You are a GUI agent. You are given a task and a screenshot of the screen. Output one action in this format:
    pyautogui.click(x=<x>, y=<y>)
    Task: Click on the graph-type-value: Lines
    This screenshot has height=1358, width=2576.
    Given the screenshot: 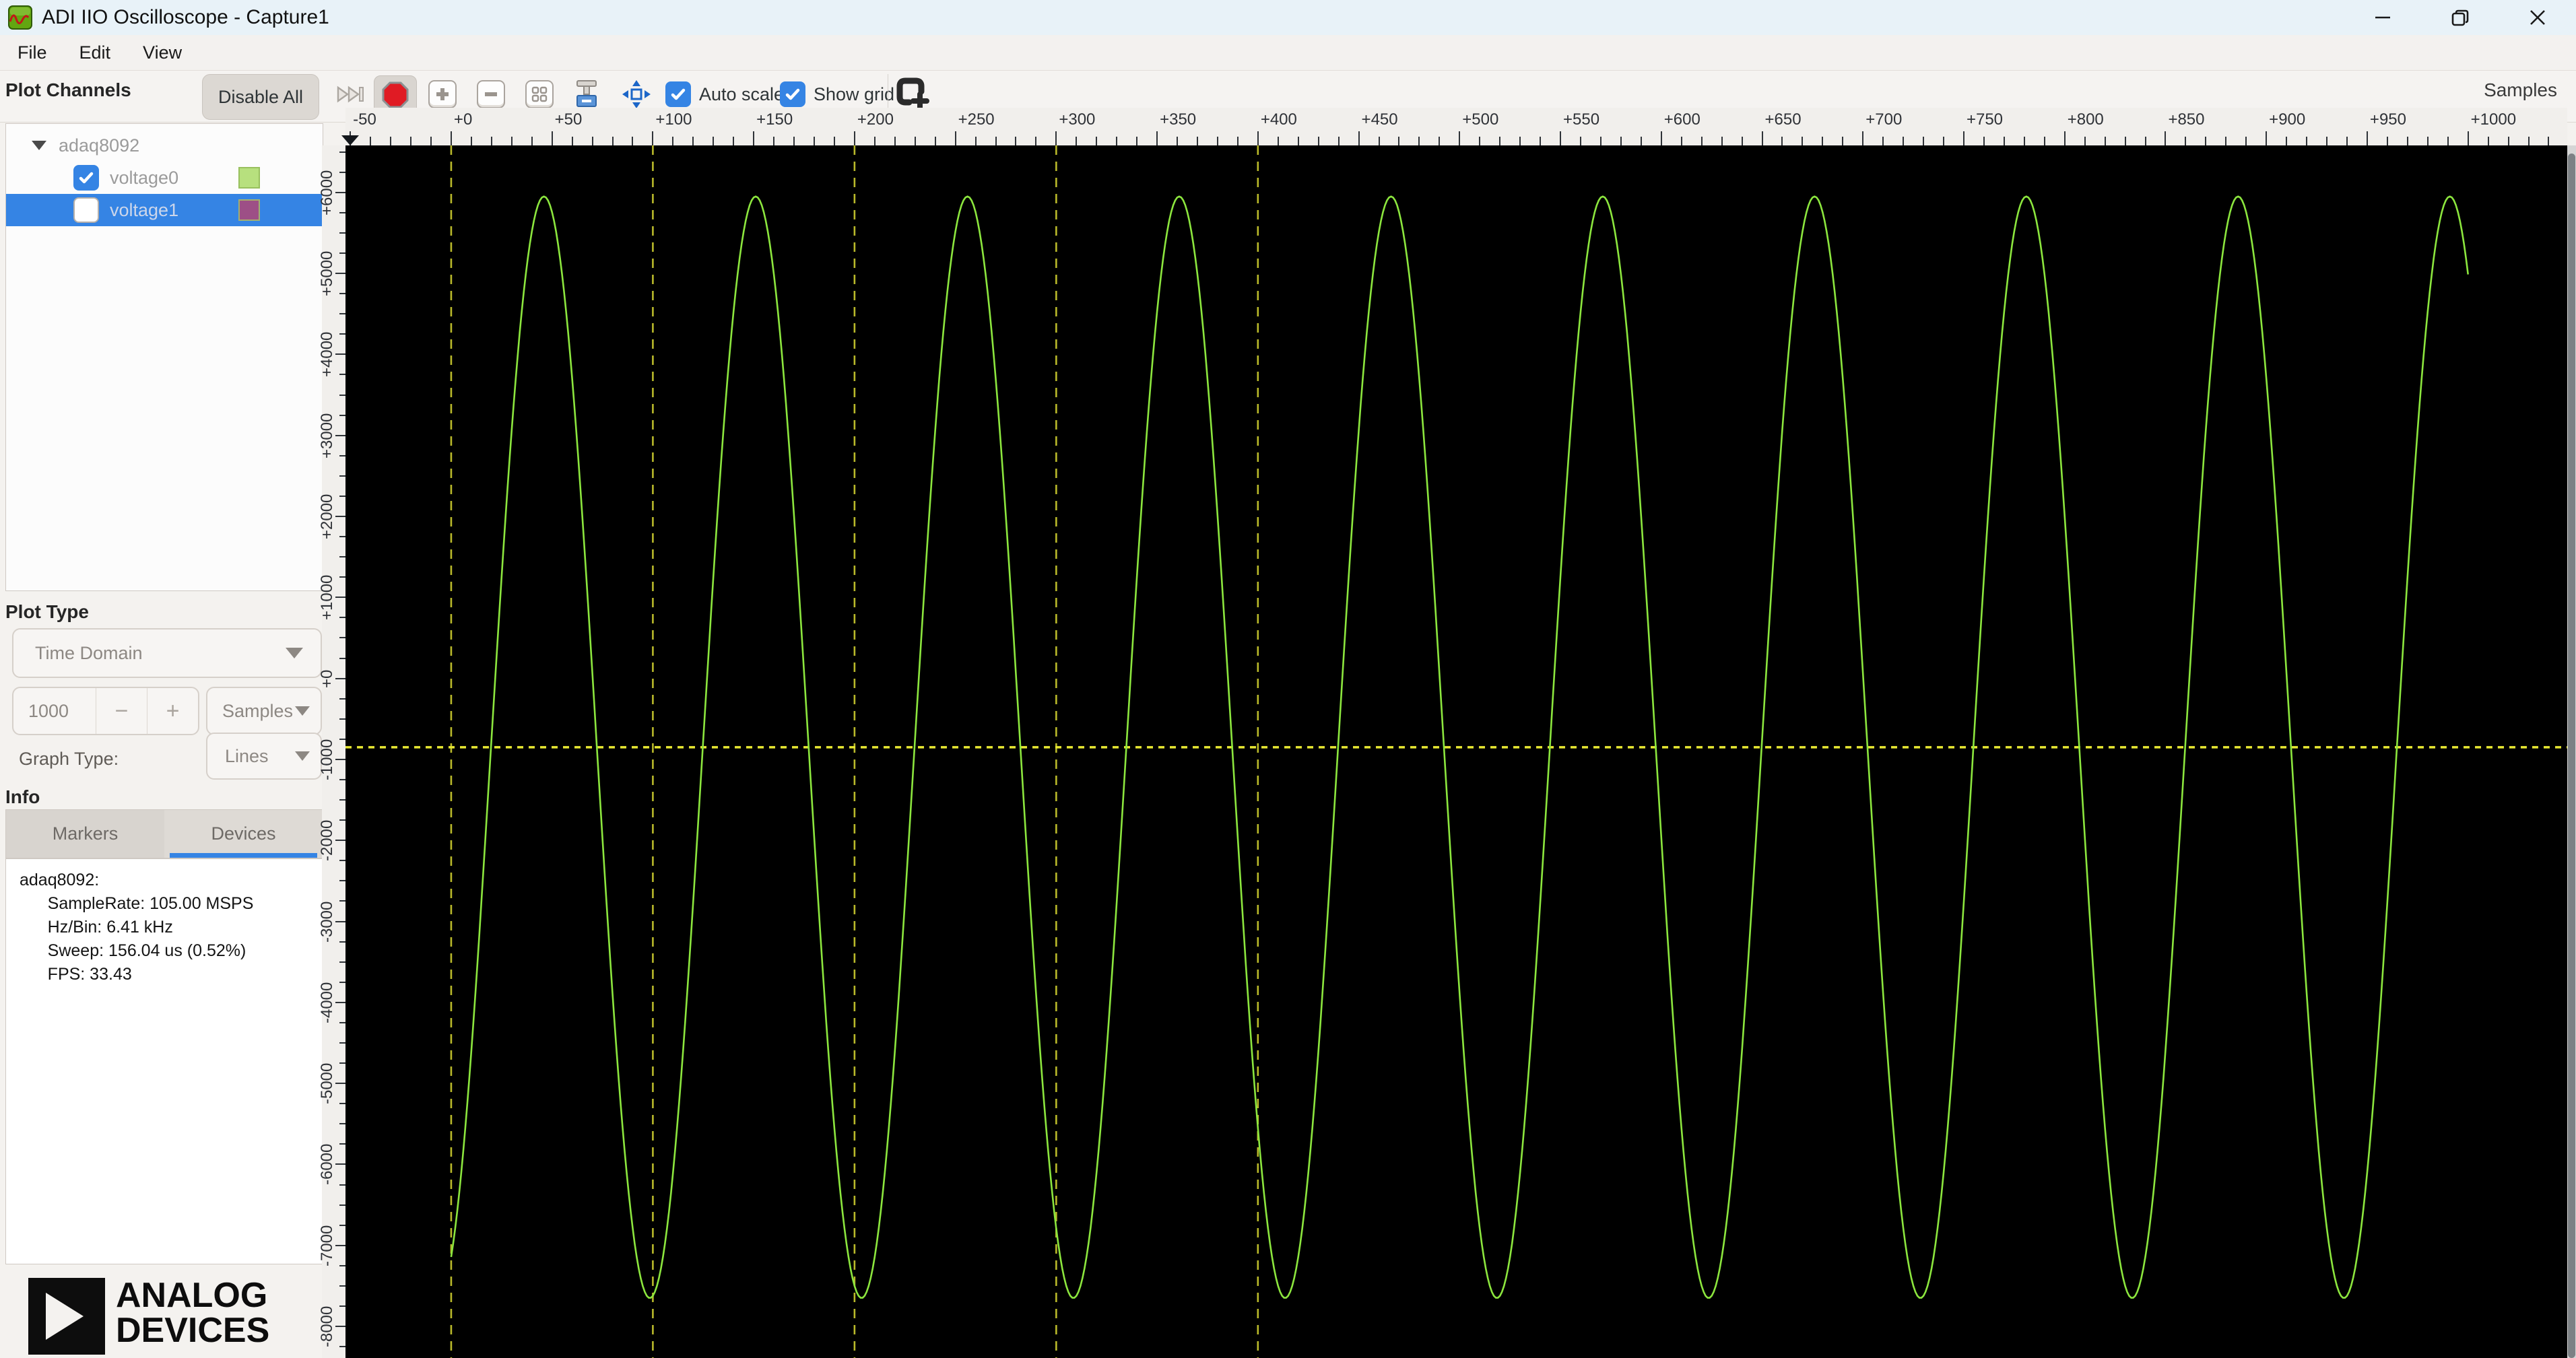 What is the action you would take?
    pyautogui.click(x=247, y=755)
    